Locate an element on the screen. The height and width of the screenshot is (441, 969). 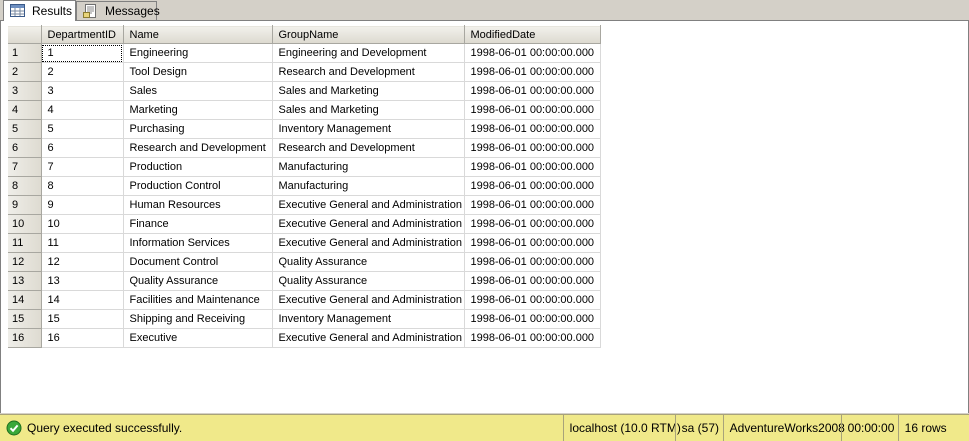
cell-name: Marketing is located at coordinates (198, 110).